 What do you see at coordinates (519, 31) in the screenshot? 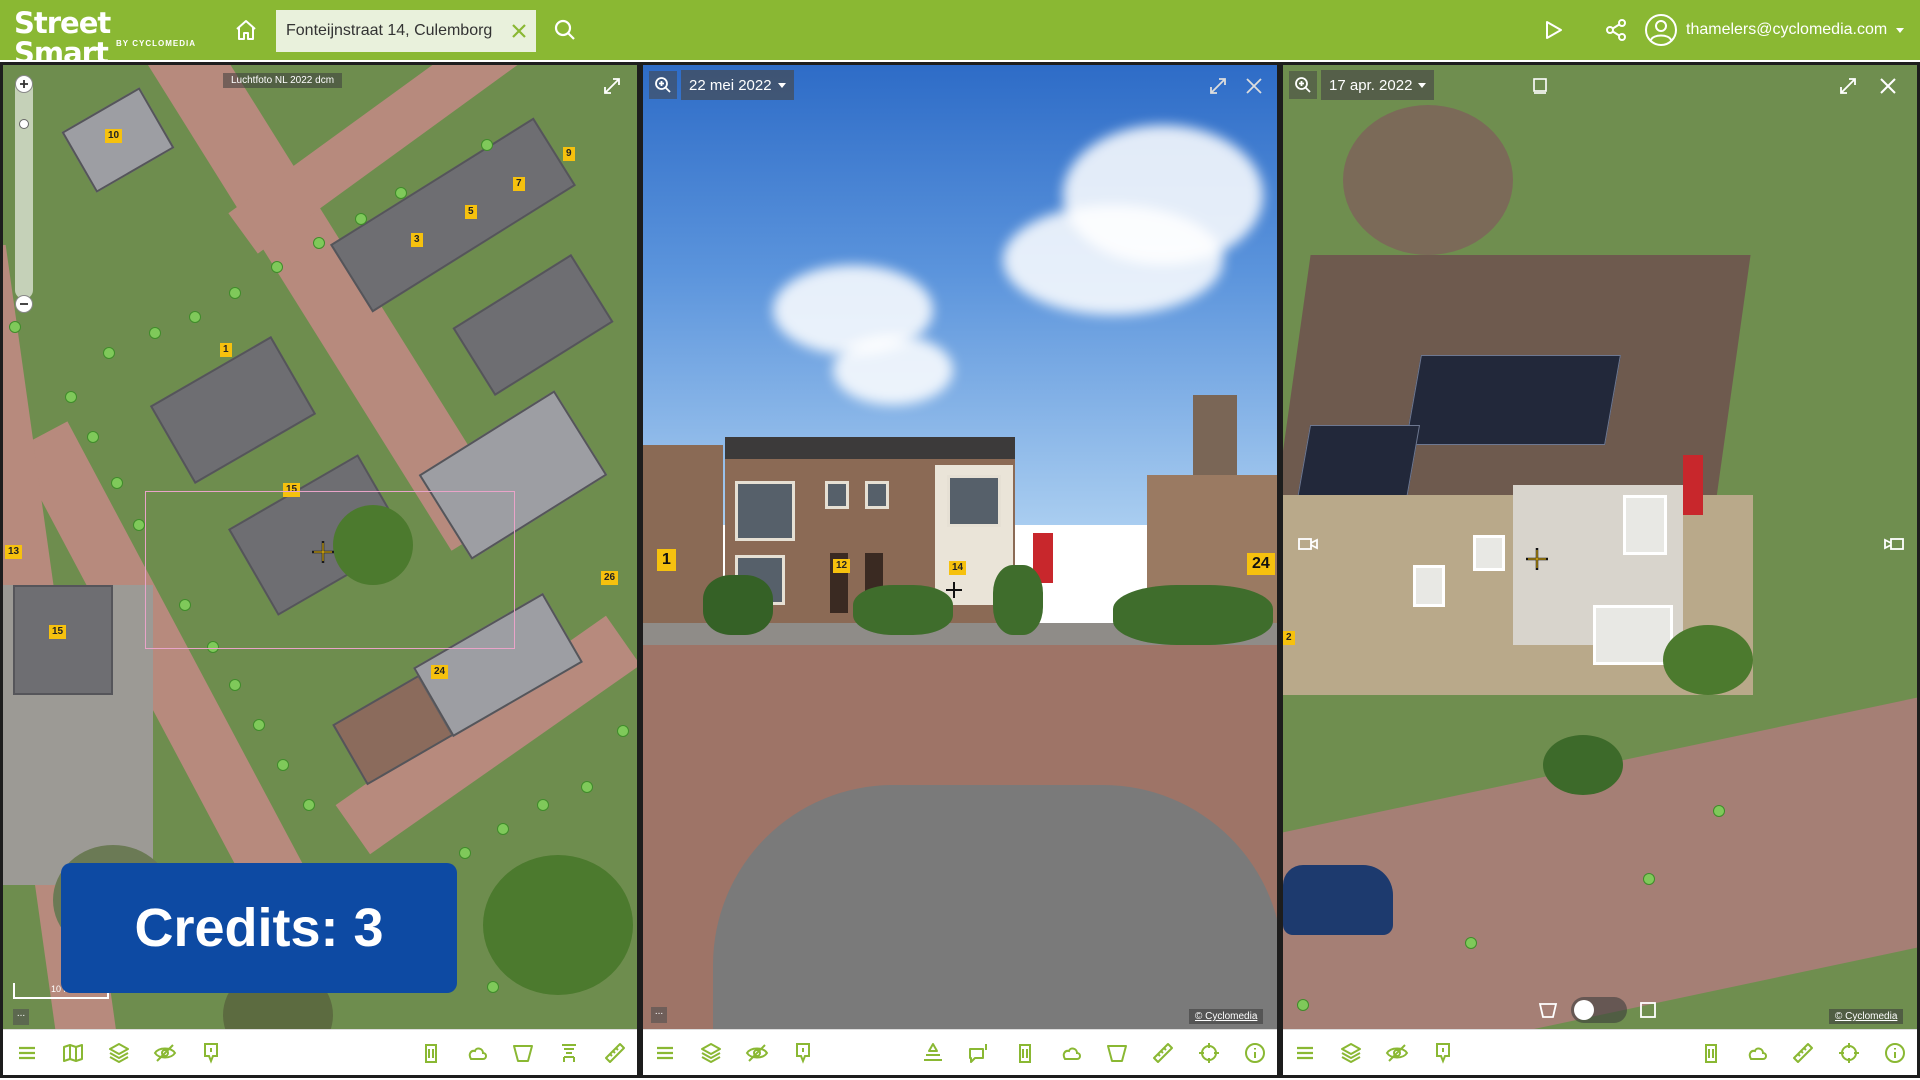
I see `clear-search-button` at bounding box center [519, 31].